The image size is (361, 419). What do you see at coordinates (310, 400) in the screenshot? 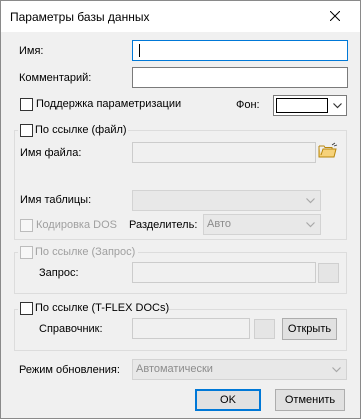
I see `cancel-button: Отменить` at bounding box center [310, 400].